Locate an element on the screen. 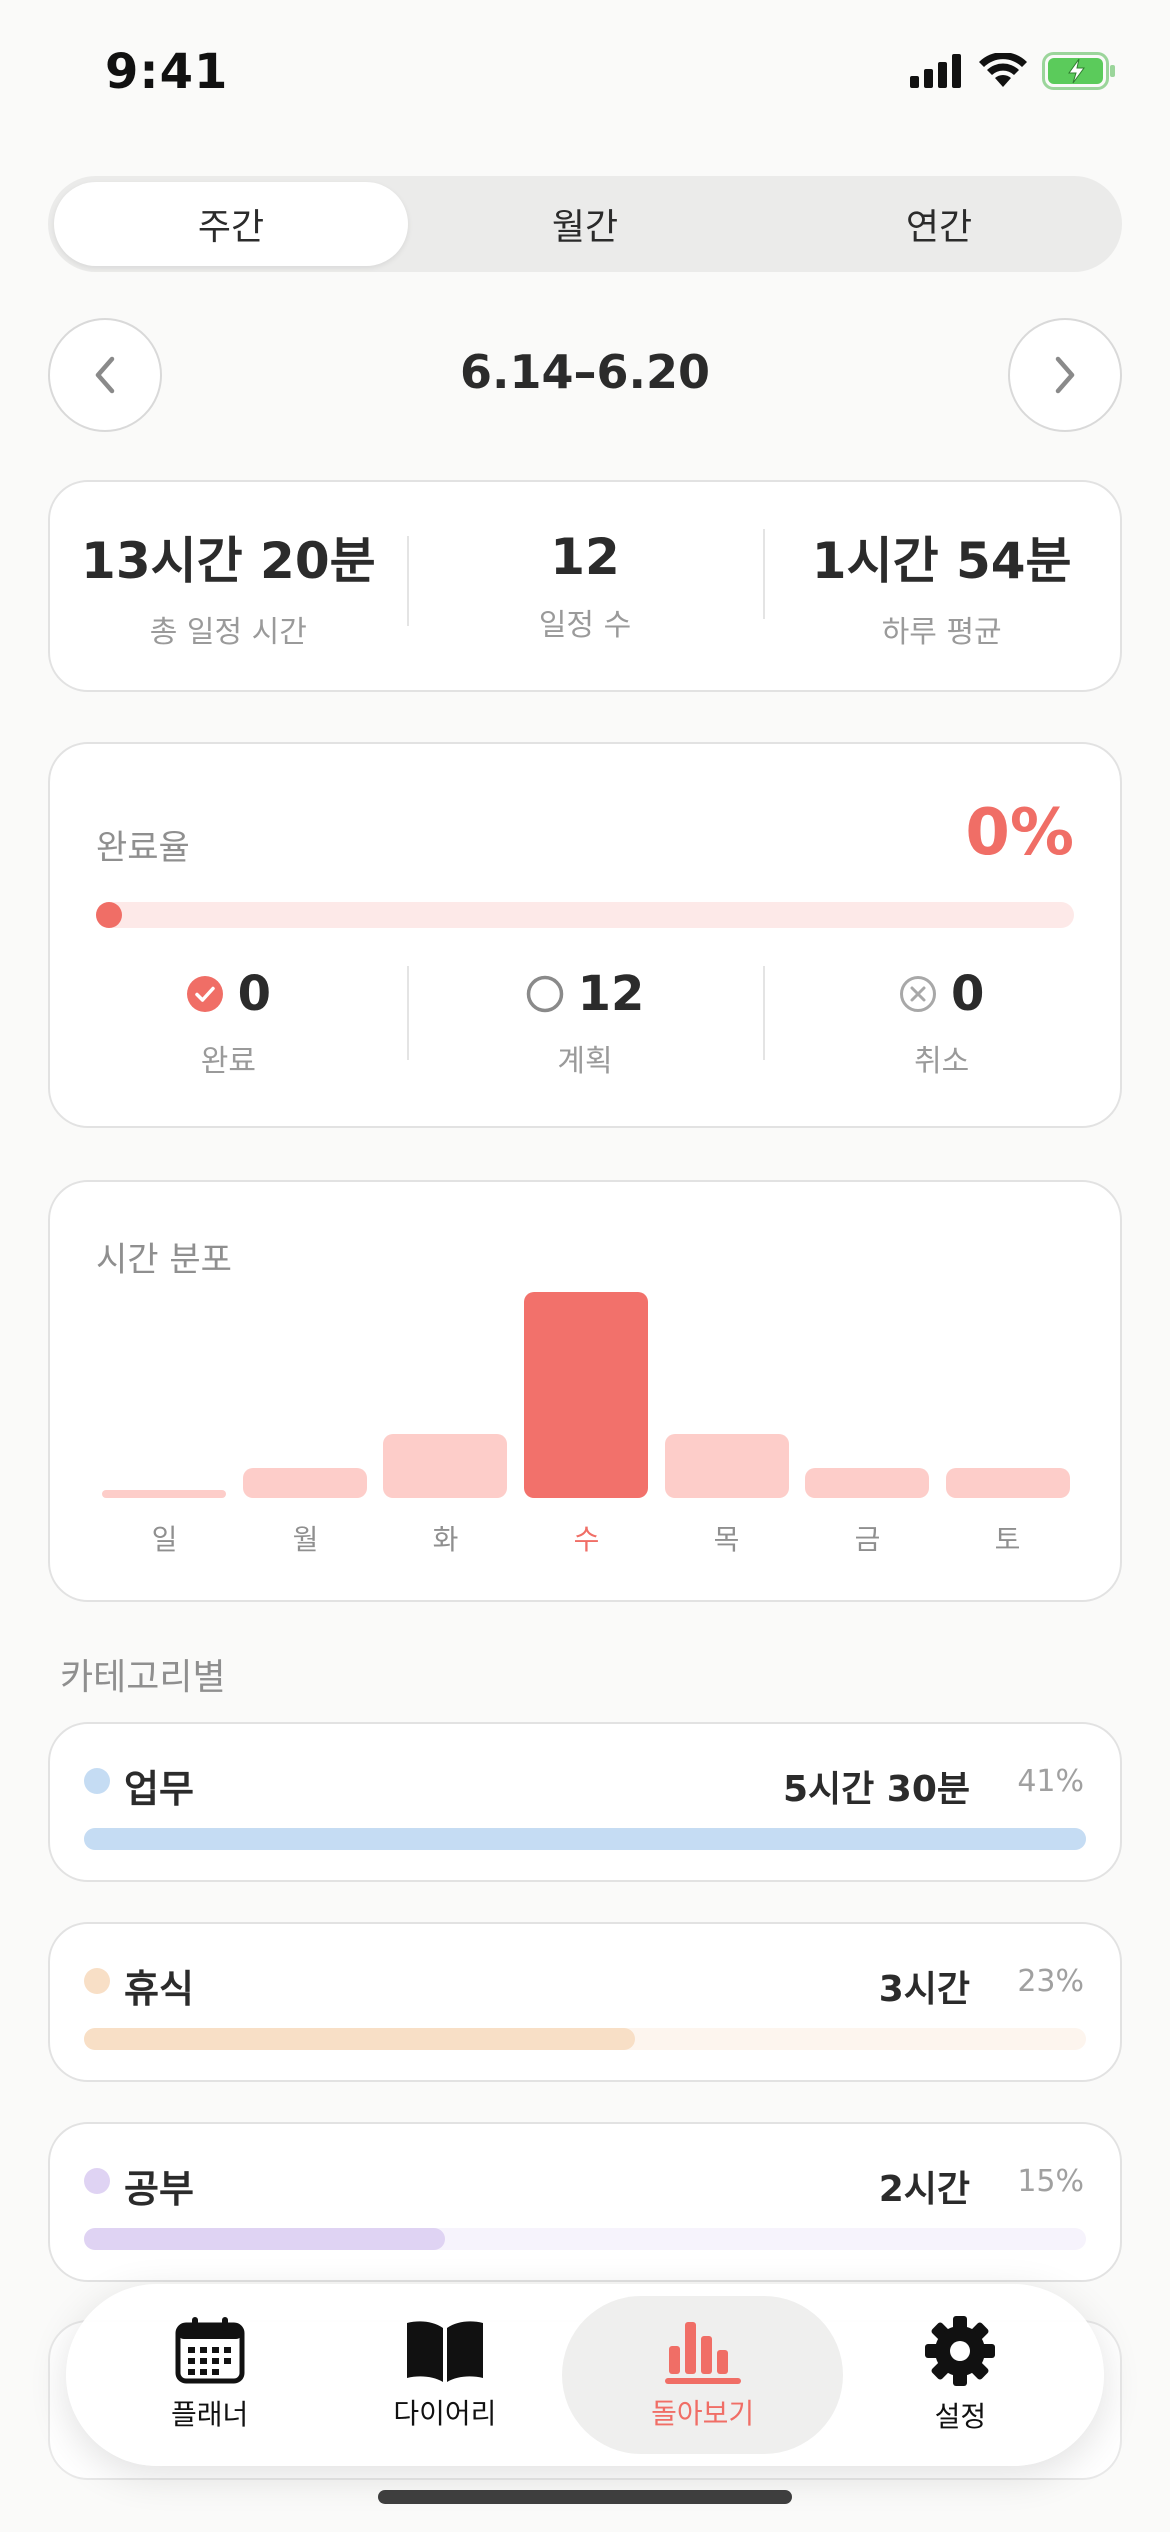  calendar-icon is located at coordinates (210, 2350).